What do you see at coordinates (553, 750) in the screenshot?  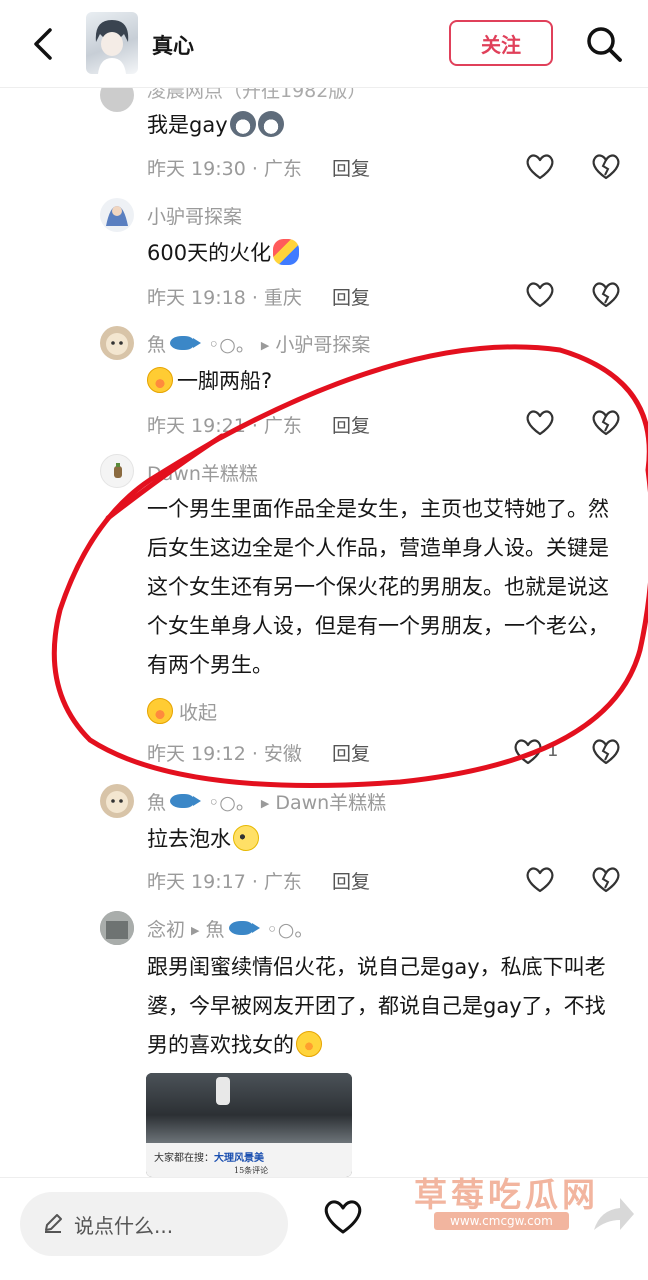 I see `like-count: 1` at bounding box center [553, 750].